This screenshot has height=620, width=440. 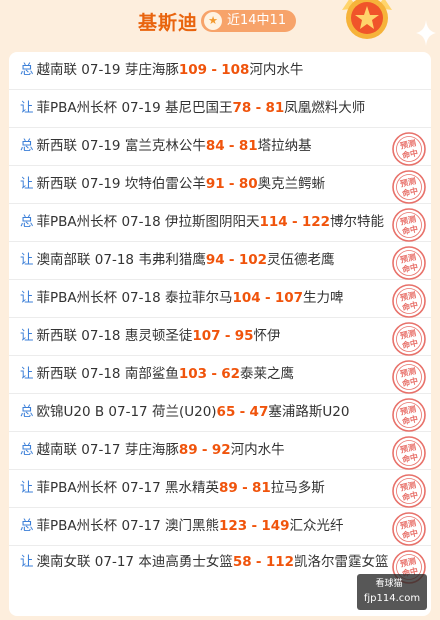 What do you see at coordinates (212, 222) in the screenshot?
I see `home-team: 伊拉斯图阴阳天` at bounding box center [212, 222].